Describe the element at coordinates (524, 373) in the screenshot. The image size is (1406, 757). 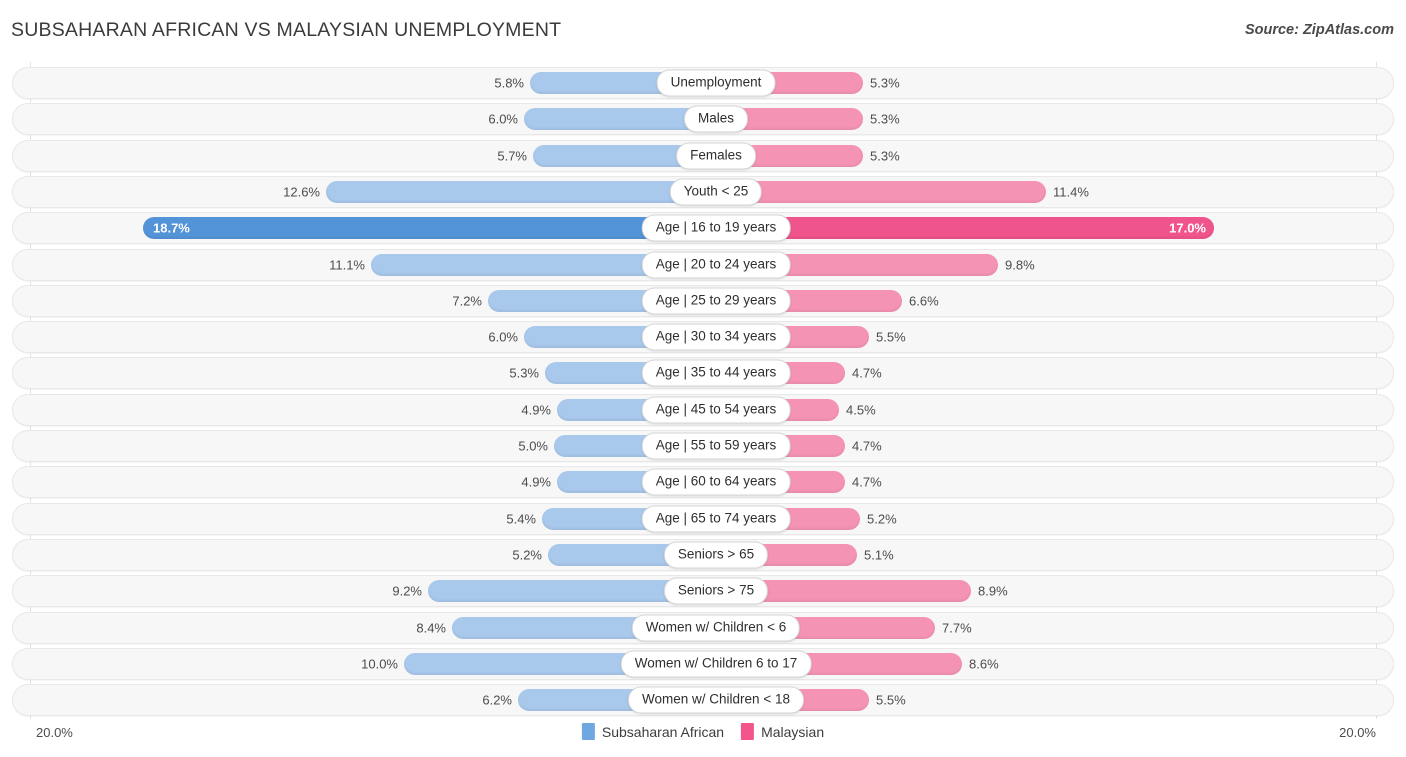
I see `bar-value-left: 5.3%` at that location.